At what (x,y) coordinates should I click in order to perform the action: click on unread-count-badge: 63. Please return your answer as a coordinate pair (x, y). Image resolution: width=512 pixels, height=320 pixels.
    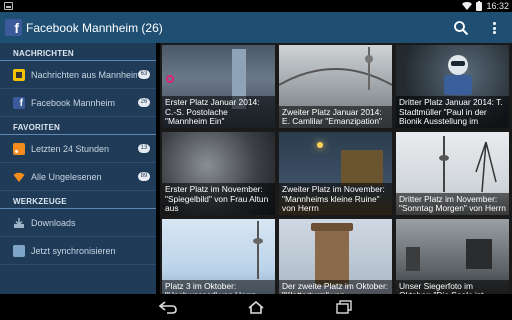
    Looking at the image, I should click on (144, 74).